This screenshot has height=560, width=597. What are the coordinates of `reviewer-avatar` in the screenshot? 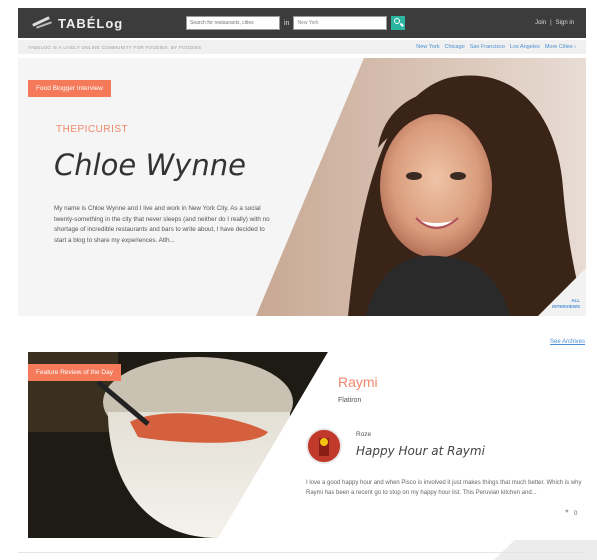 It's located at (324, 446).